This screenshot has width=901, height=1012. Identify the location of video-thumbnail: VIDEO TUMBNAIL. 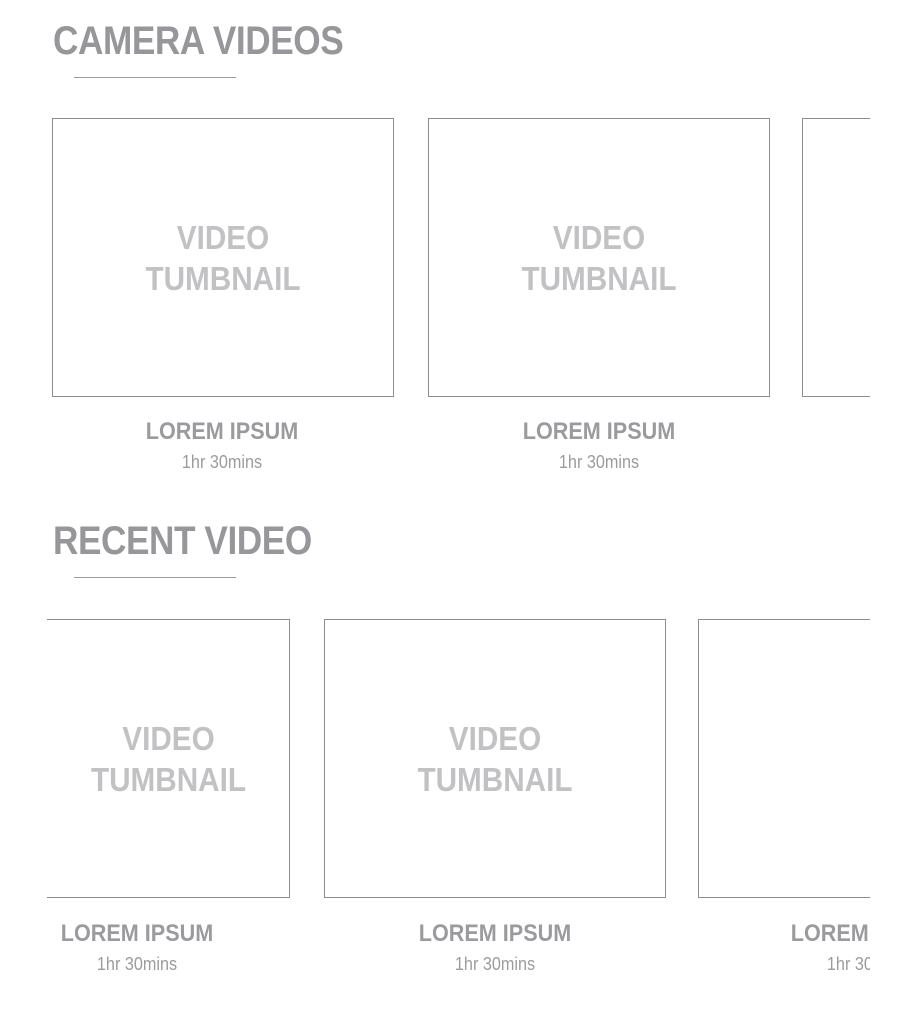
(495, 758).